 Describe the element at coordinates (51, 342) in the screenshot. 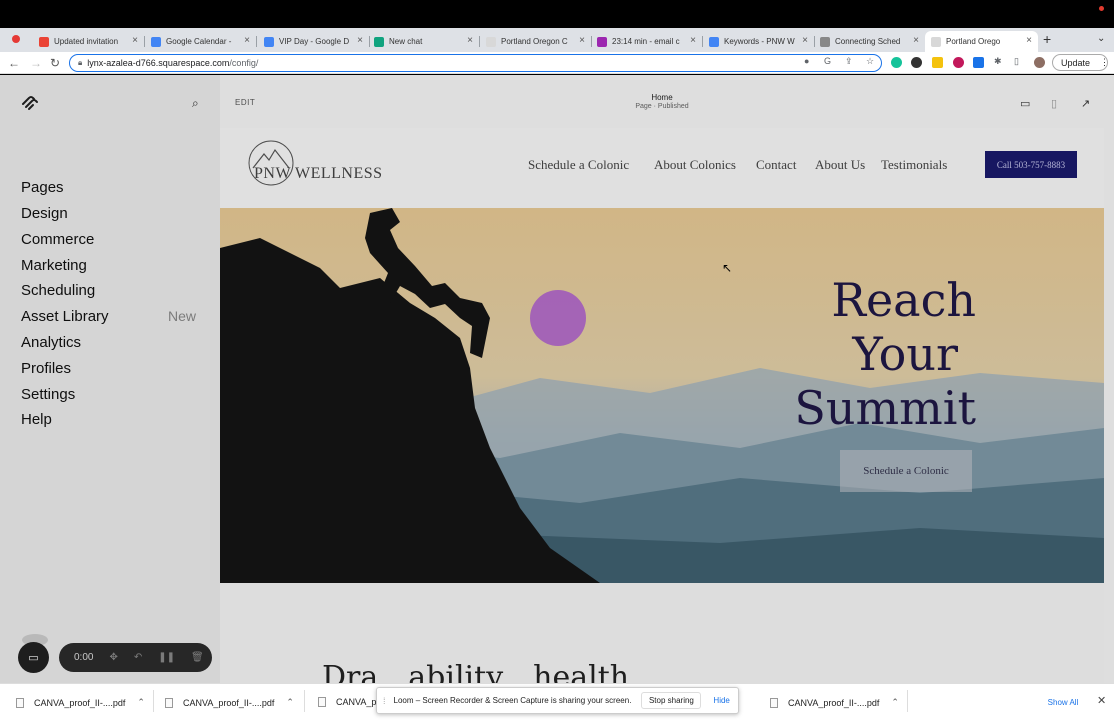

I see `sidebar-item-analytics: Analytics` at that location.